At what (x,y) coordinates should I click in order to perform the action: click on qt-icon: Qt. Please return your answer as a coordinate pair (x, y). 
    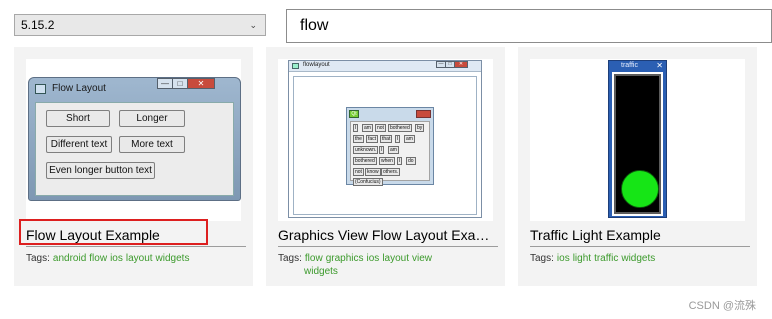
    Looking at the image, I should click on (354, 114).